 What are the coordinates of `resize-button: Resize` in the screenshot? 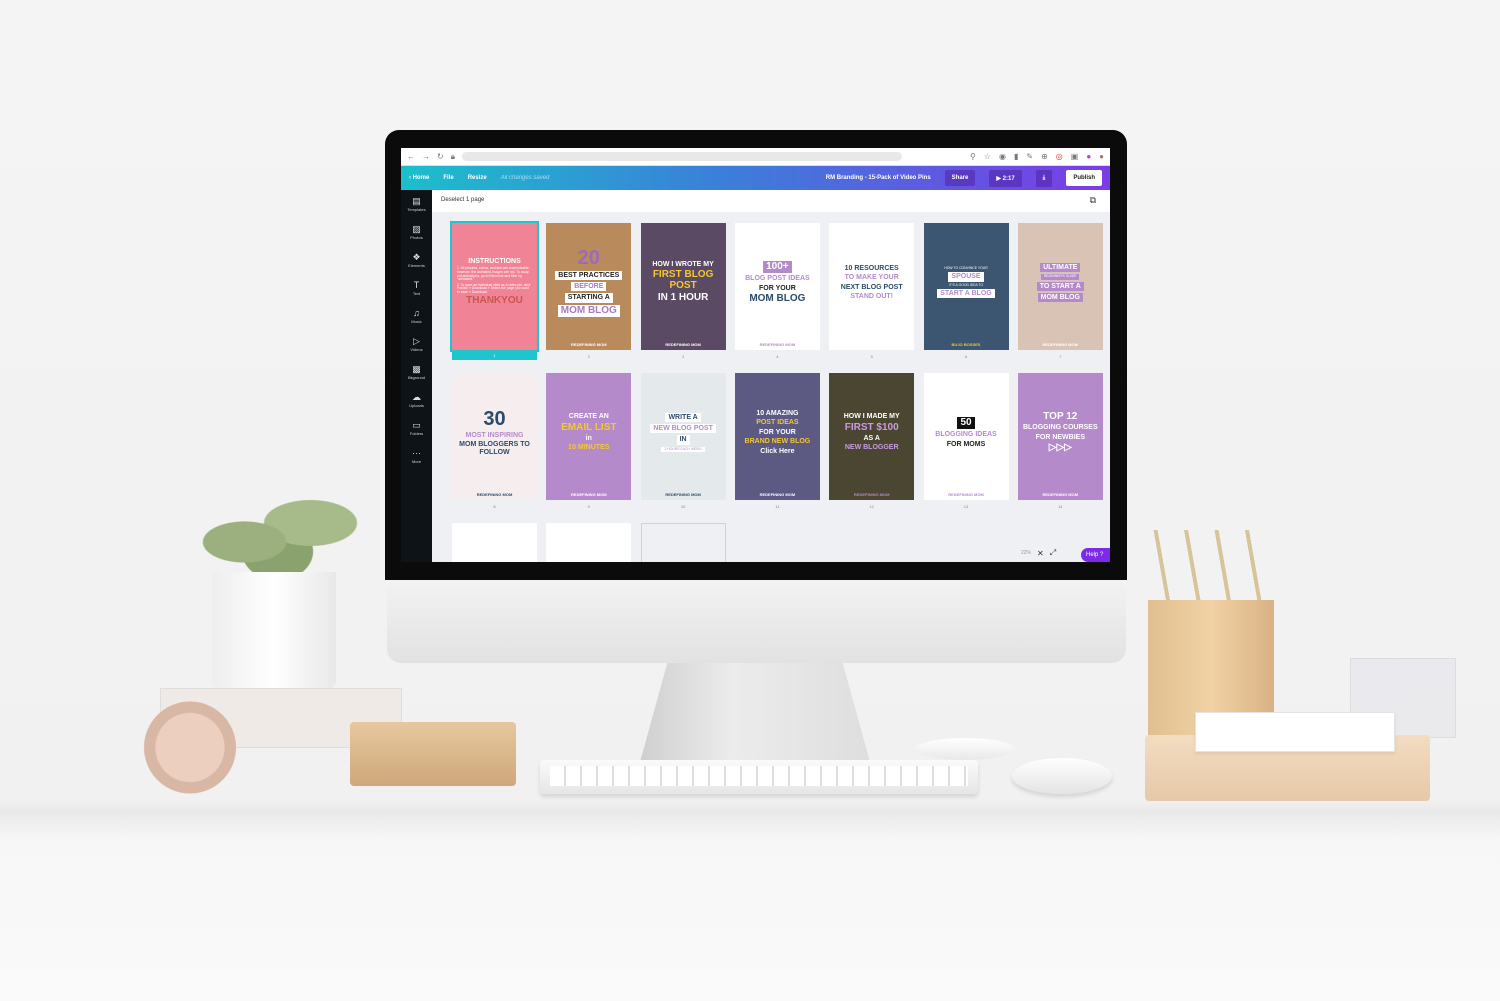 It's located at (477, 178).